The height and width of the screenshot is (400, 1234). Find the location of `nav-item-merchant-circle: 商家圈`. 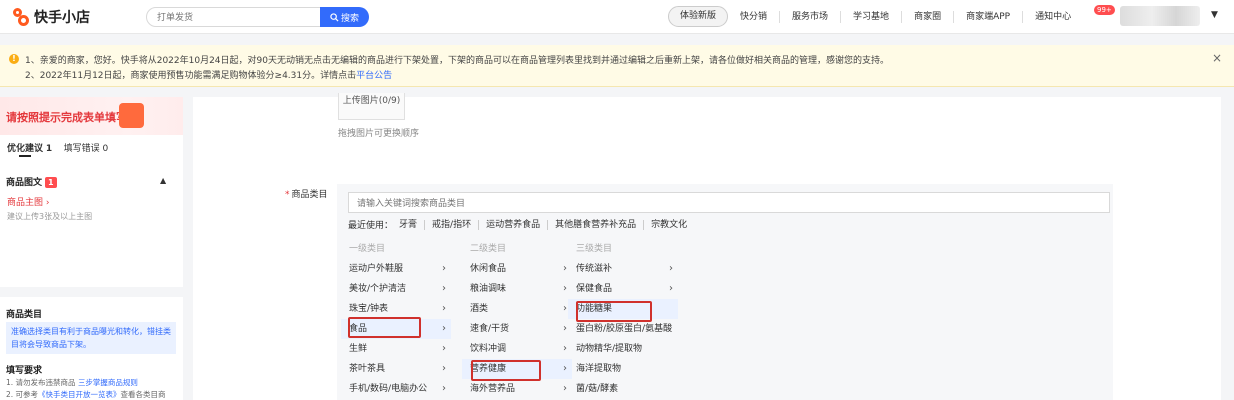

nav-item-merchant-circle: 商家圈 is located at coordinates (927, 16).